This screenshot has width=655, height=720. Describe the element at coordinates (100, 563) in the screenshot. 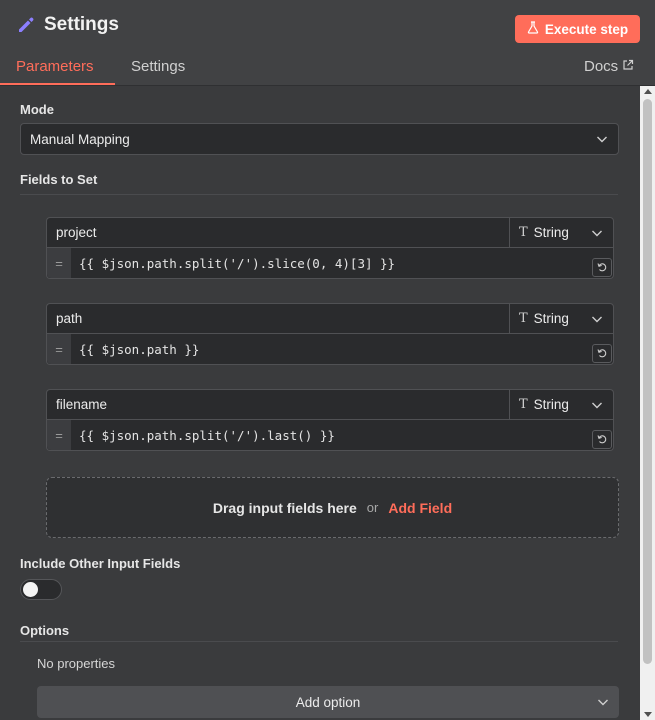

I see `include-other-label: Include Other Input Fields` at that location.